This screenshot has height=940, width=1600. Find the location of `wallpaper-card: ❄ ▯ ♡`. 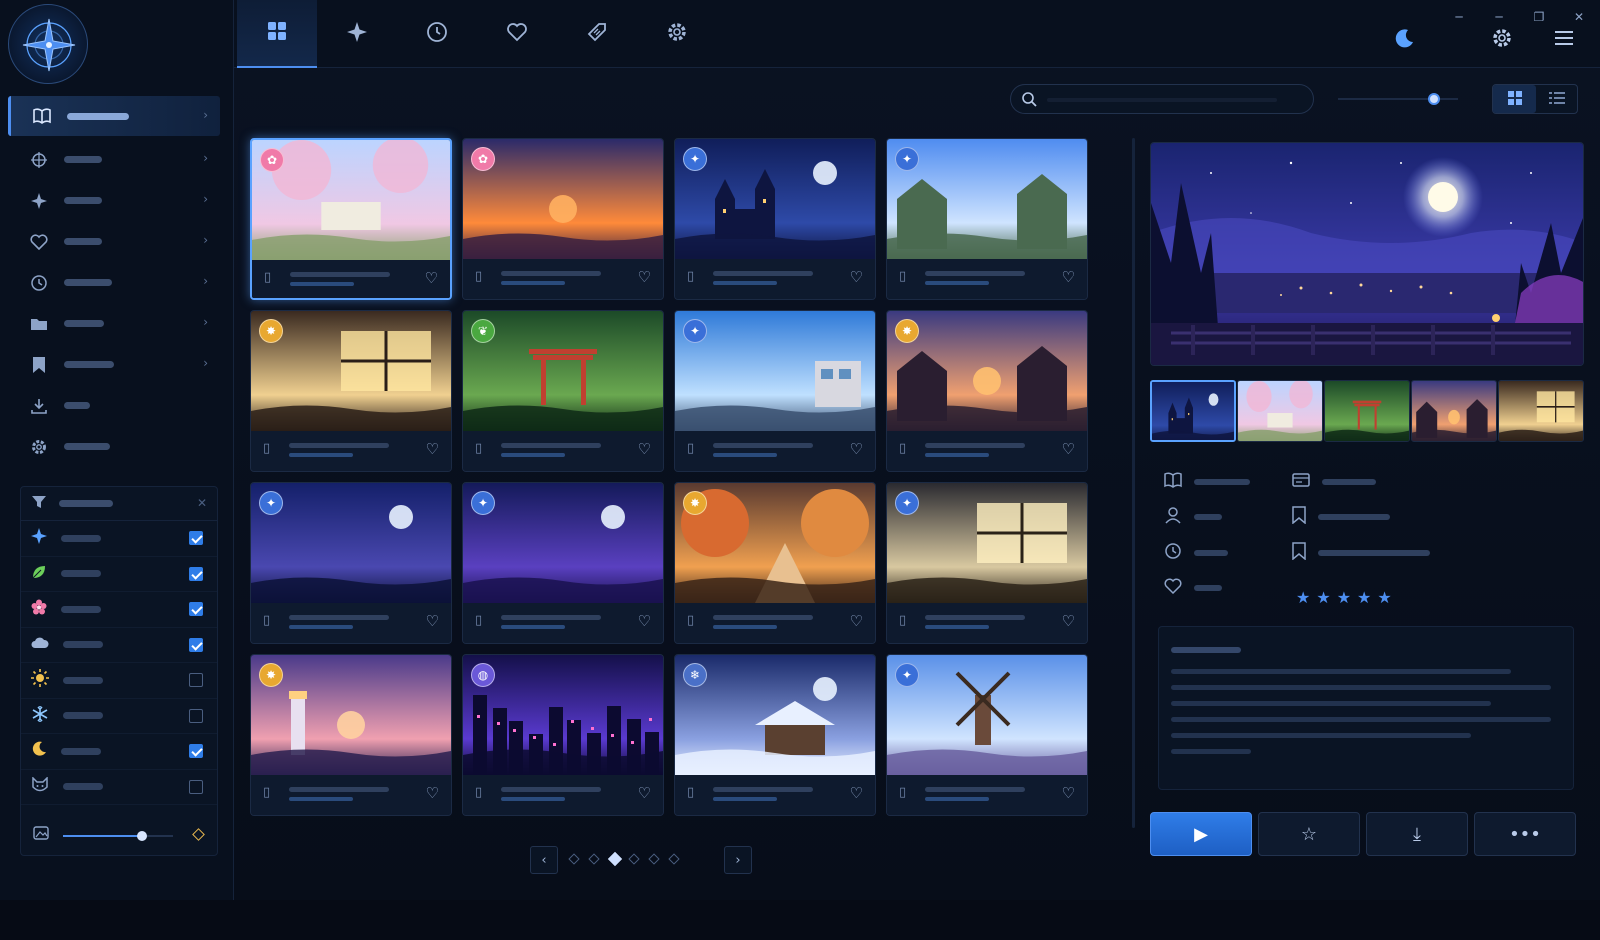

wallpaper-card: ❄ ▯ ♡ is located at coordinates (775, 735).